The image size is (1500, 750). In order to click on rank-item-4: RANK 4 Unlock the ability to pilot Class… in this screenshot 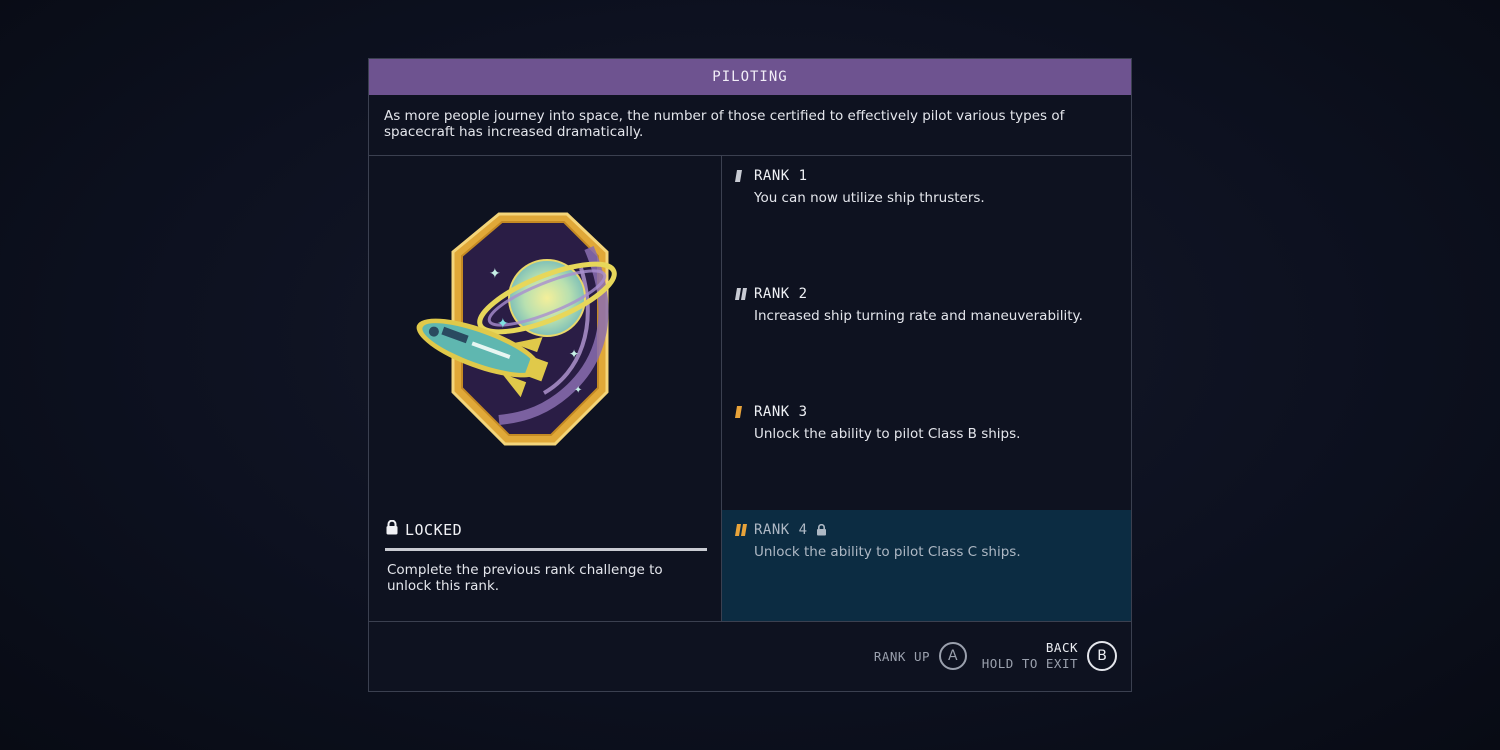, I will do `click(926, 565)`.